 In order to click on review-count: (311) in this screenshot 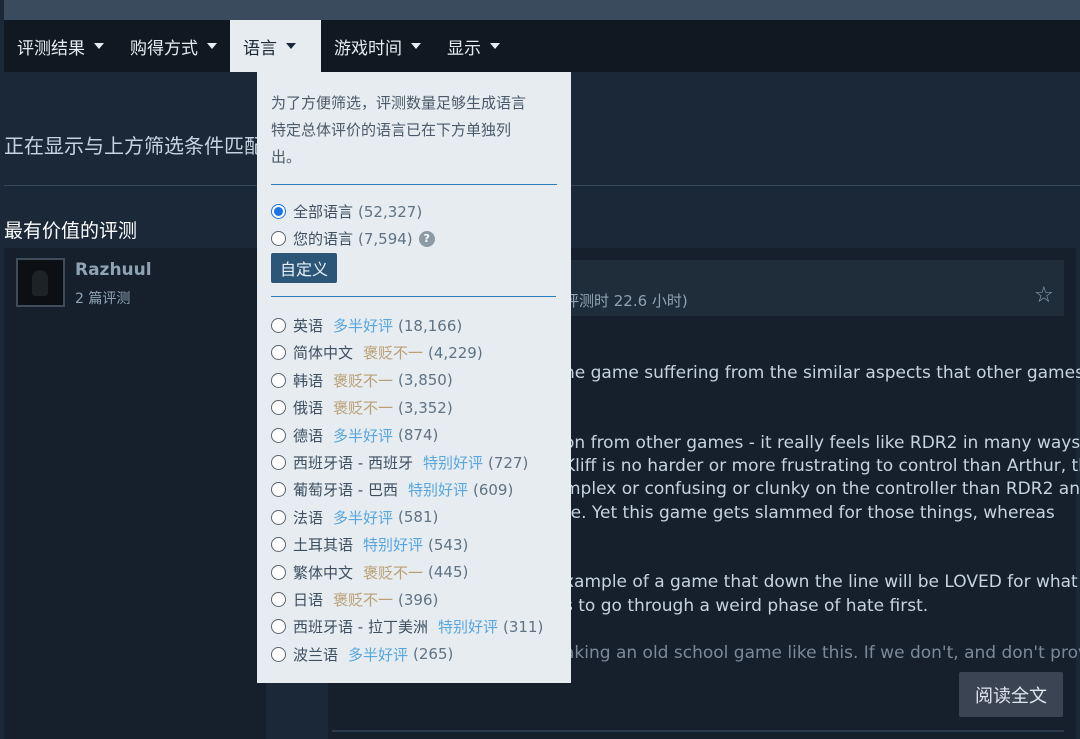, I will do `click(523, 626)`.